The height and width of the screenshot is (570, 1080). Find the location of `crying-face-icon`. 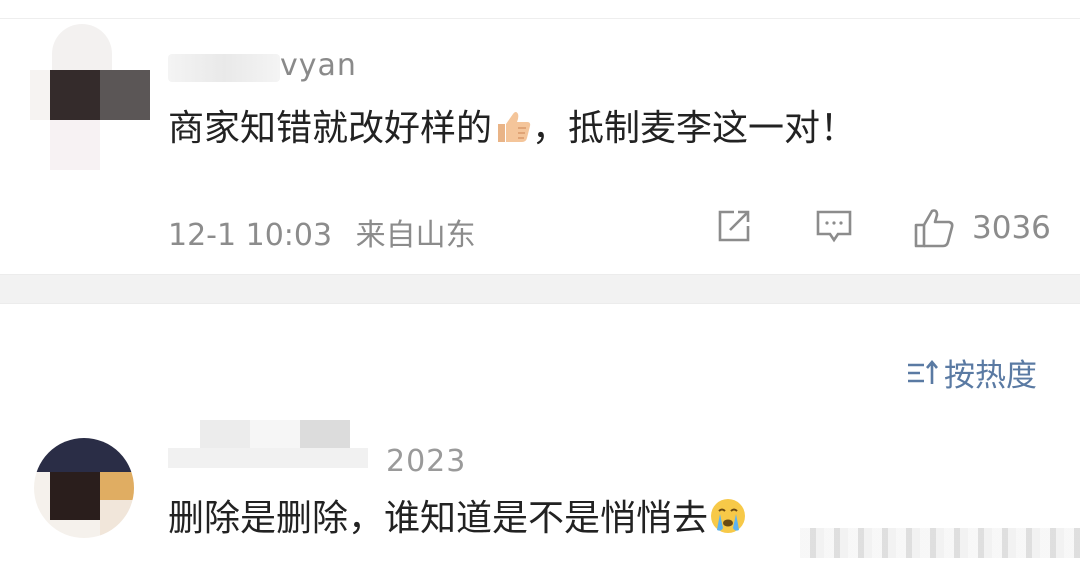

crying-face-icon is located at coordinates (728, 516).